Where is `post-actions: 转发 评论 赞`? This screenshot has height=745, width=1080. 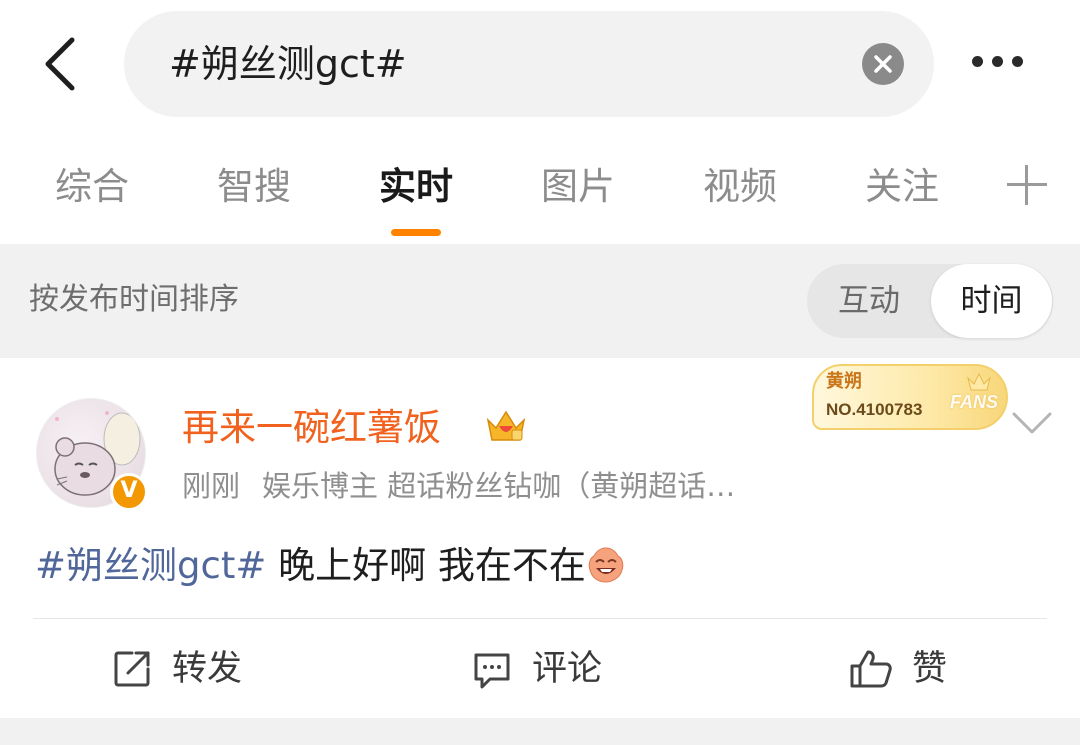 post-actions: 转发 评论 赞 is located at coordinates (540, 669).